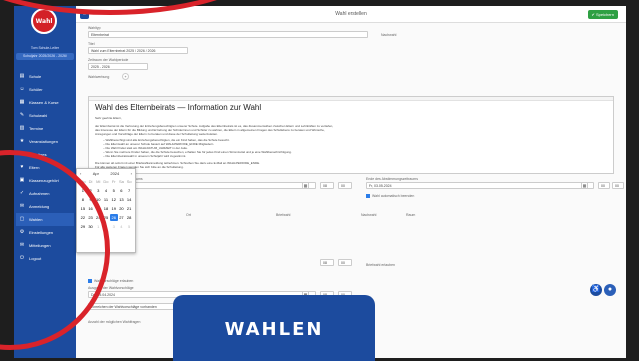 This screenshot has height=361, width=639. Describe the element at coordinates (22, 128) in the screenshot. I see `nav-icon: ▥` at that location.